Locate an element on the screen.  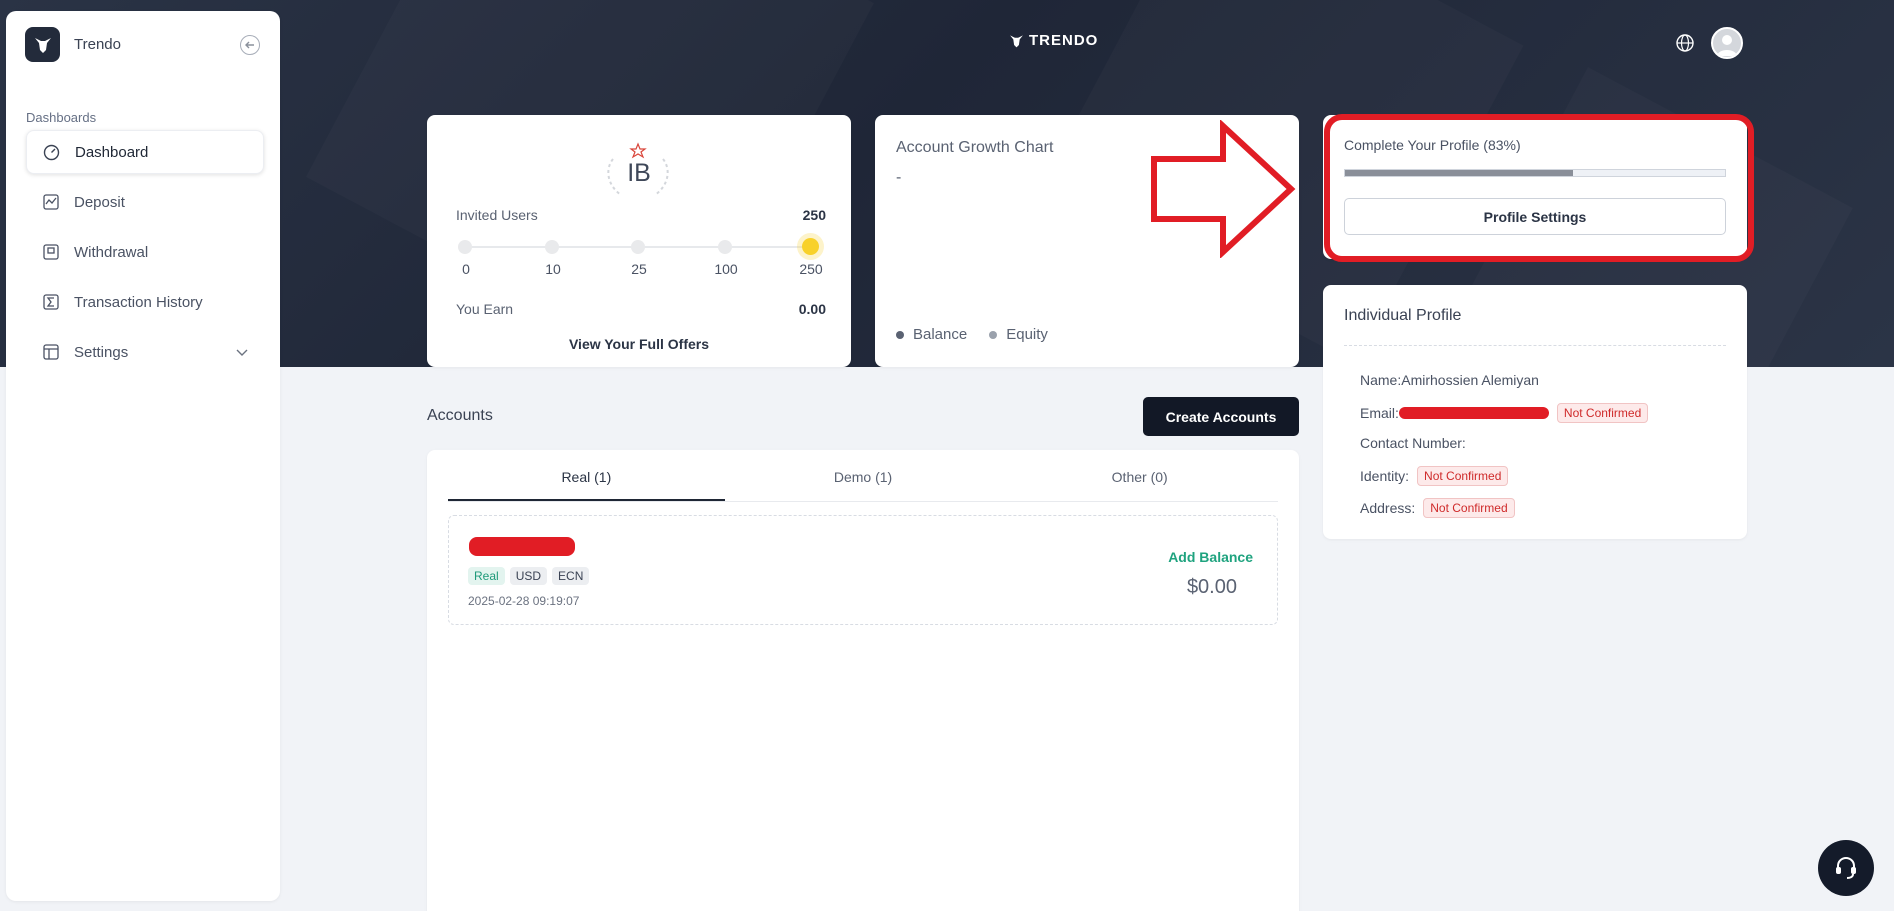
user-avatar-icon is located at coordinates (1727, 45).